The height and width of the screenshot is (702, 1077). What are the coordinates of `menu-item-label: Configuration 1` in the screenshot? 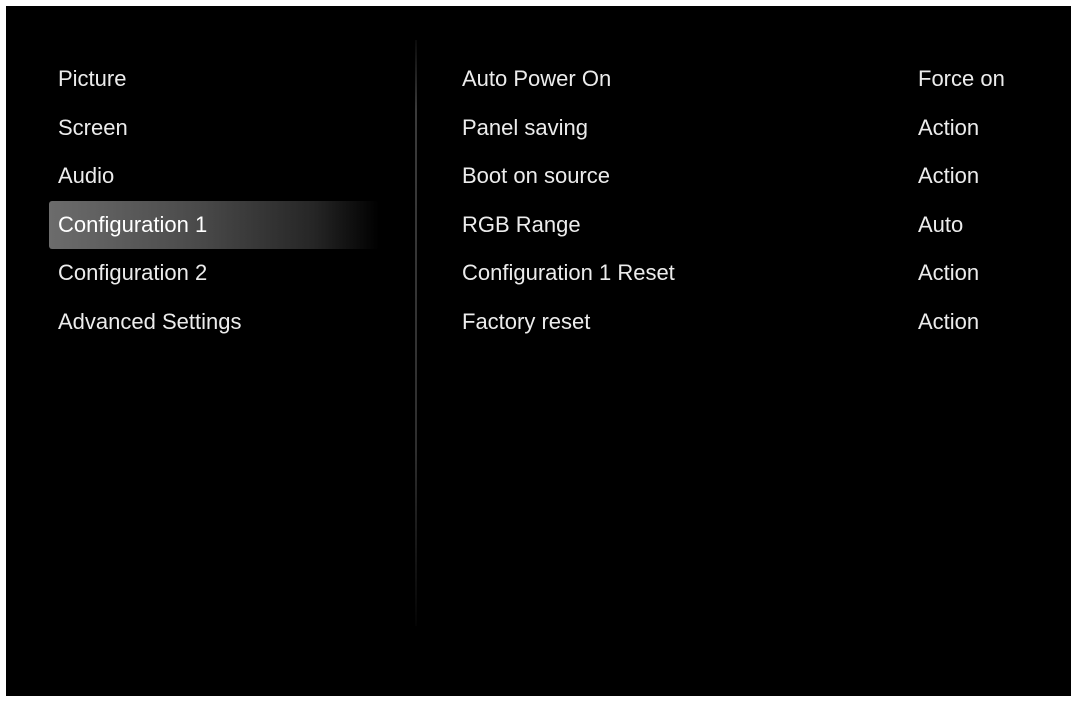 It's located at (133, 224).